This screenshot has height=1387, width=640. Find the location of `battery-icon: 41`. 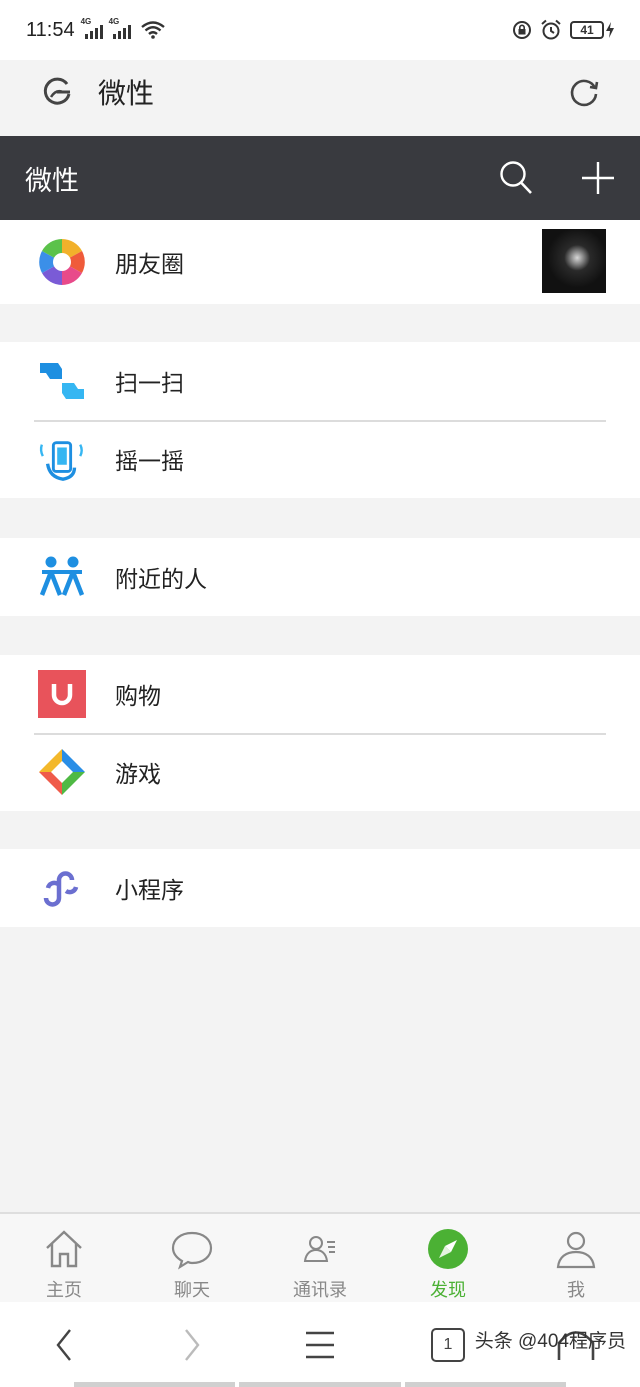

battery-icon: 41 is located at coordinates (587, 30).